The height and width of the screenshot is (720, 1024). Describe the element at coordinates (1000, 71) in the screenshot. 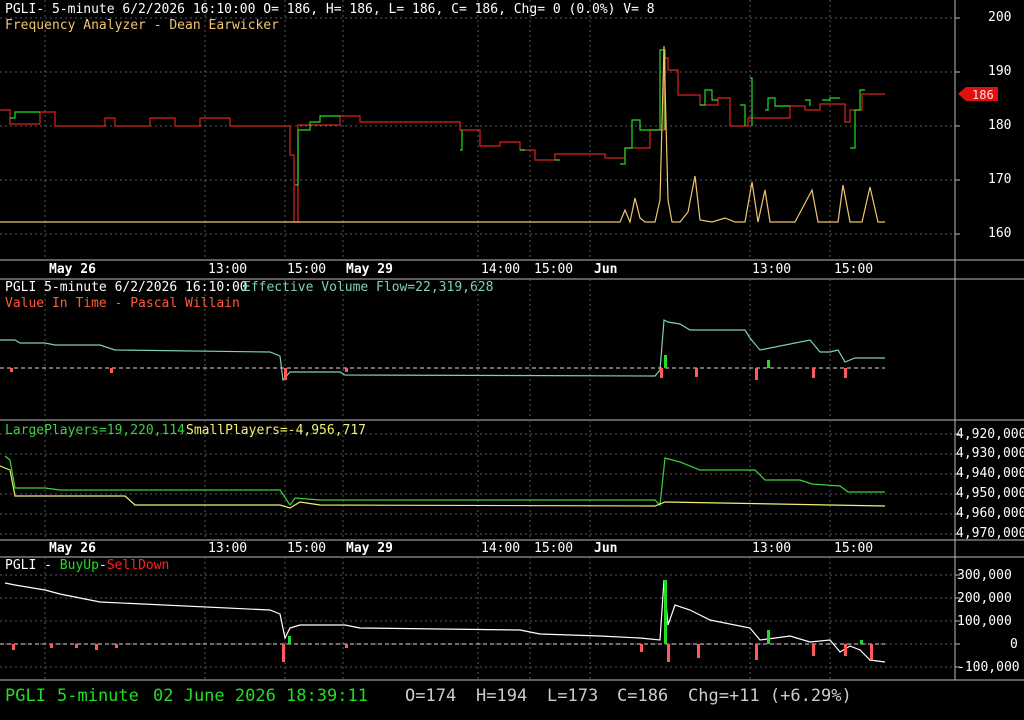

I see `price-tick-190: 190` at that location.